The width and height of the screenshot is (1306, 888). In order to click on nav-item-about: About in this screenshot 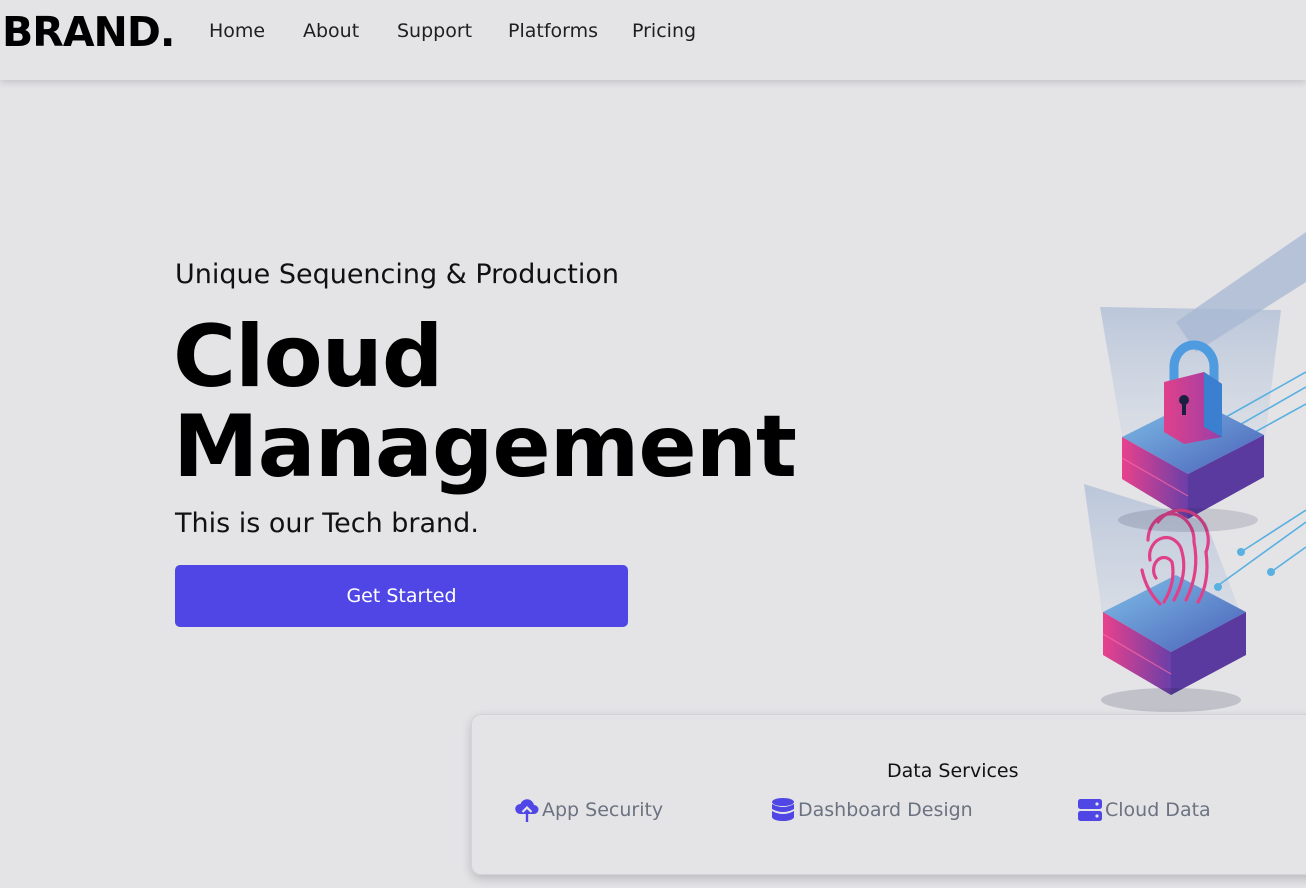, I will do `click(331, 31)`.